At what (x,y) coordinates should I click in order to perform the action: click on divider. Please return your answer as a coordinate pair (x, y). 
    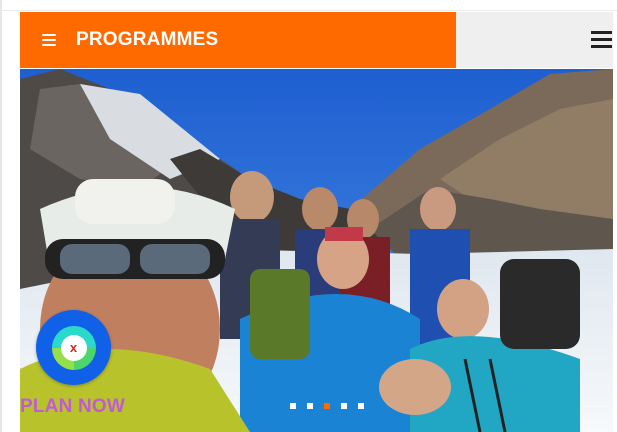
    Looking at the image, I should click on (308, 10).